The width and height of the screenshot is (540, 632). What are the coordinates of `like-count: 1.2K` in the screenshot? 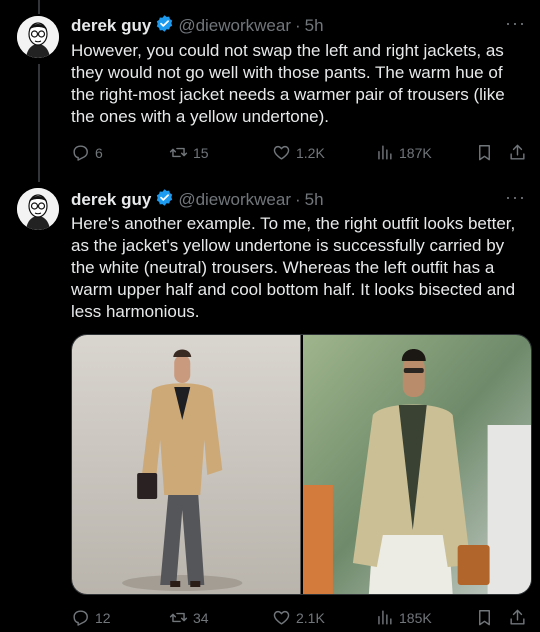 It's located at (310, 152).